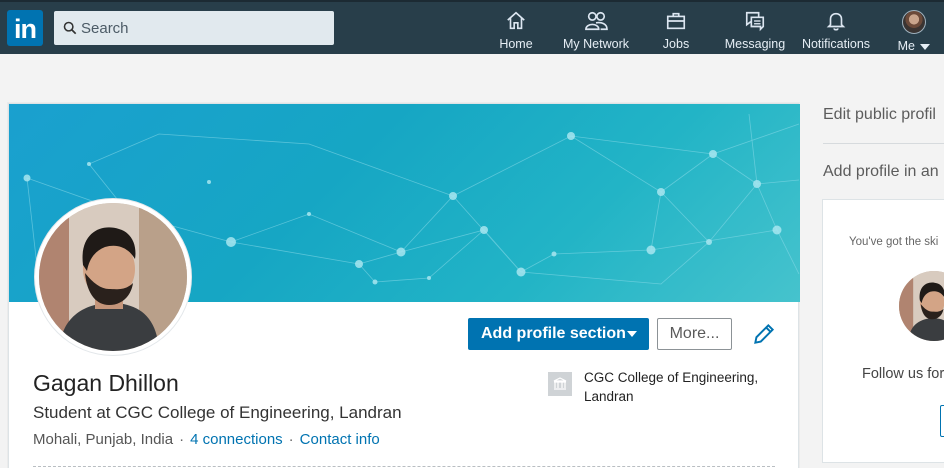 Image resolution: width=944 pixels, height=468 pixels. I want to click on chevron-down-icon, so click(925, 46).